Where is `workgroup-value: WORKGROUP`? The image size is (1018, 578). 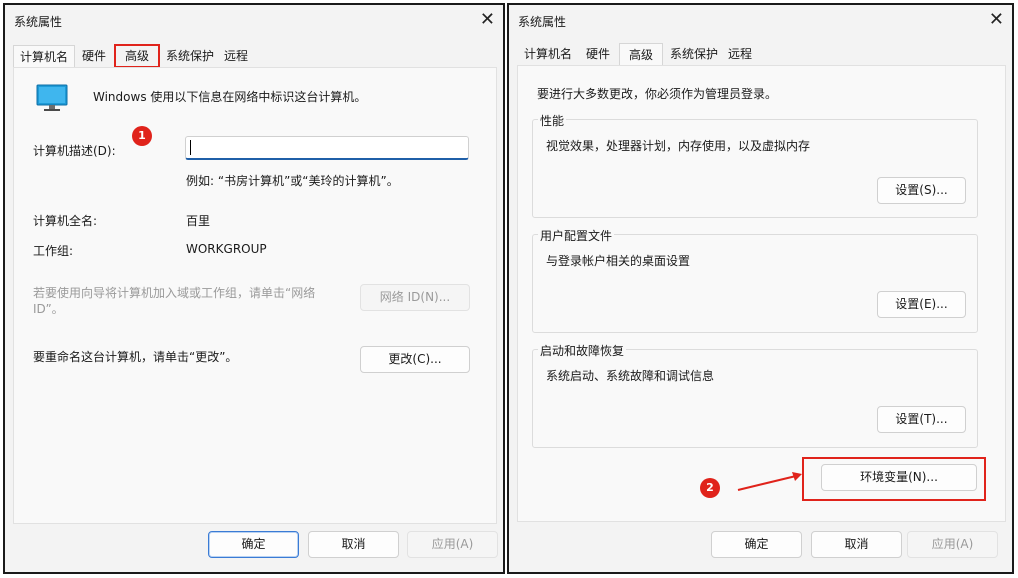 workgroup-value: WORKGROUP is located at coordinates (226, 249).